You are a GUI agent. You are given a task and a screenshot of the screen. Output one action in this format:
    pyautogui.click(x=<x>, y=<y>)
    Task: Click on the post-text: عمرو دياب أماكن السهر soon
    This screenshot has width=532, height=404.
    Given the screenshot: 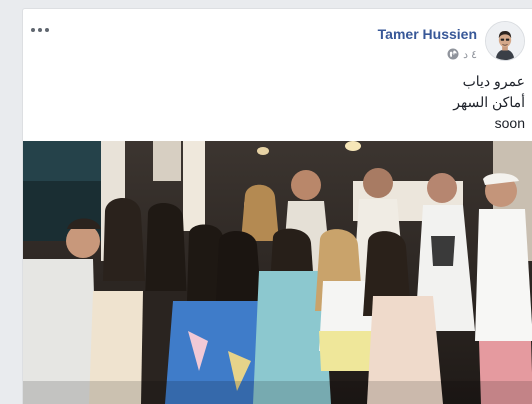 What is the action you would take?
    pyautogui.click(x=375, y=102)
    